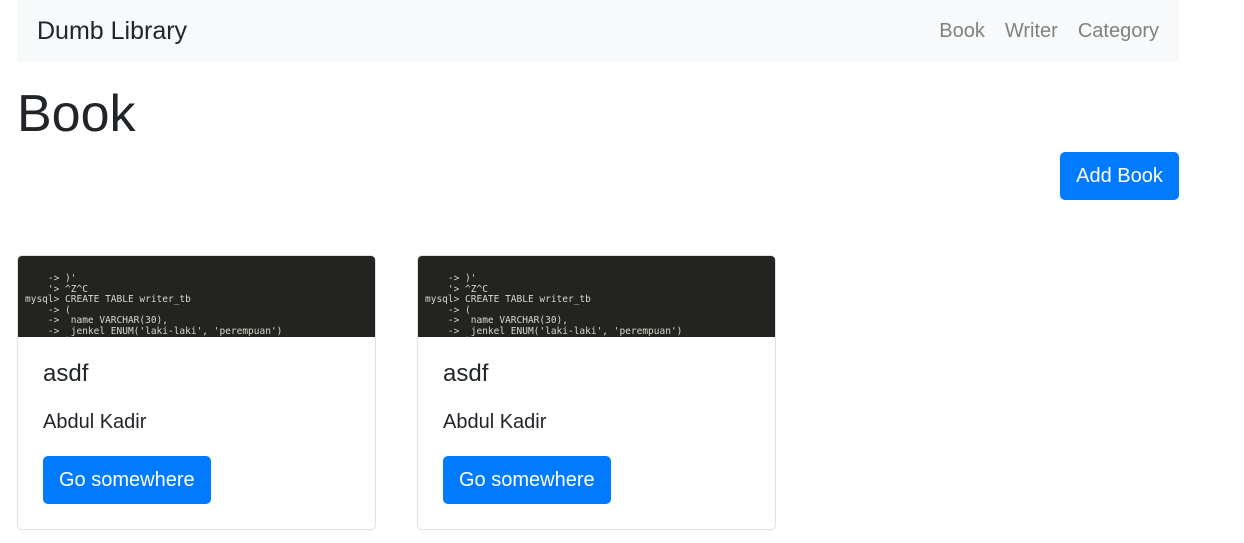  I want to click on add-book-button: Add Book, so click(1119, 176).